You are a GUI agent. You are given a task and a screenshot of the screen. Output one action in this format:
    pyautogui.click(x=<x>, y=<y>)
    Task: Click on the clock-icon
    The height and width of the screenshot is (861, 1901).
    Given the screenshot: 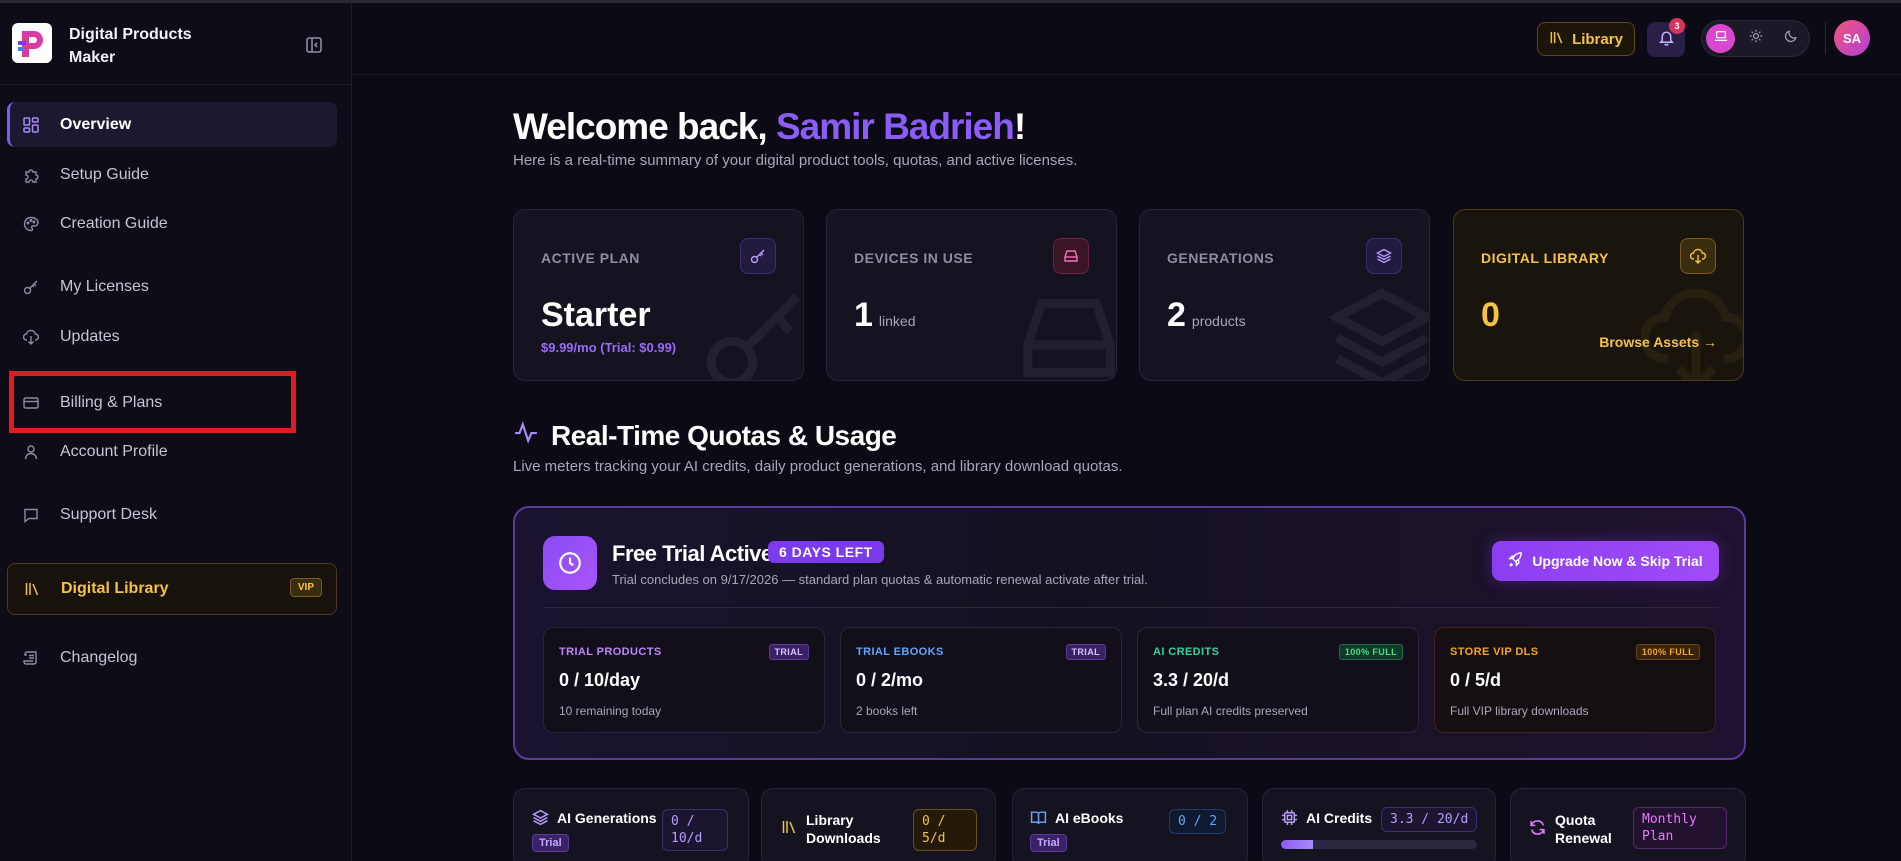 What is the action you would take?
    pyautogui.click(x=570, y=563)
    